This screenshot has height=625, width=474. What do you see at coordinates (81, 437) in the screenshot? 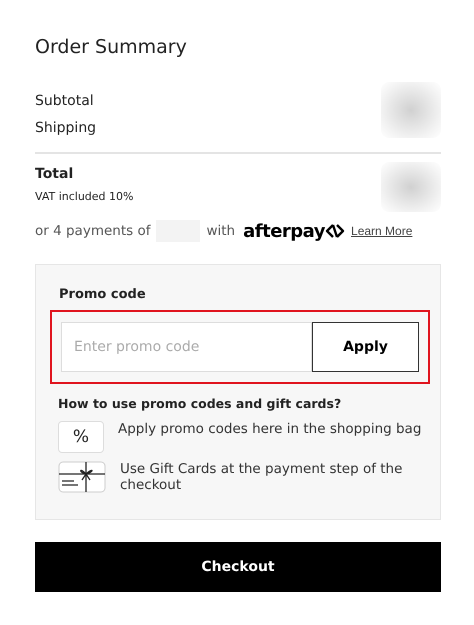
I see `percent-icon: %` at bounding box center [81, 437].